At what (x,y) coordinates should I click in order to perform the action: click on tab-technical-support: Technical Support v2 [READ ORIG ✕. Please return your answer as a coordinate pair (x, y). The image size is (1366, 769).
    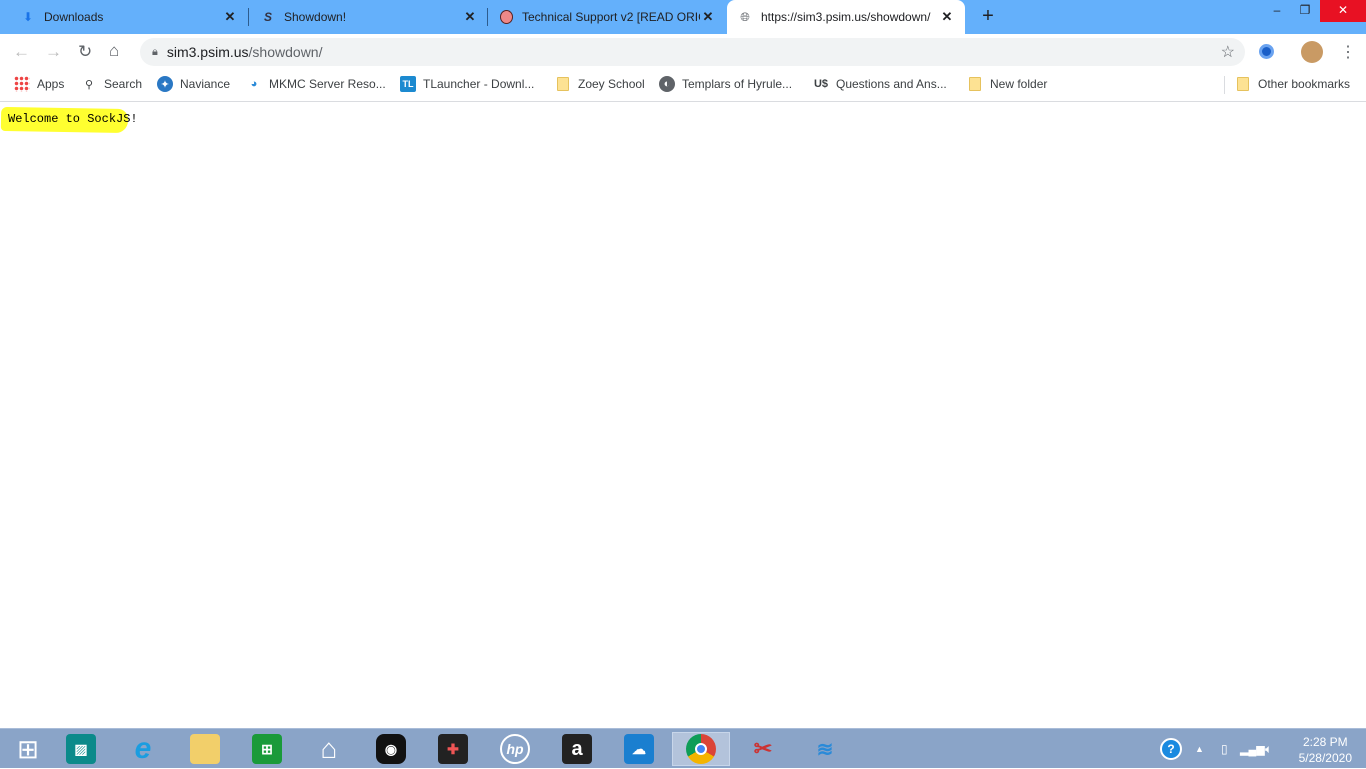
    Looking at the image, I should click on (607, 17).